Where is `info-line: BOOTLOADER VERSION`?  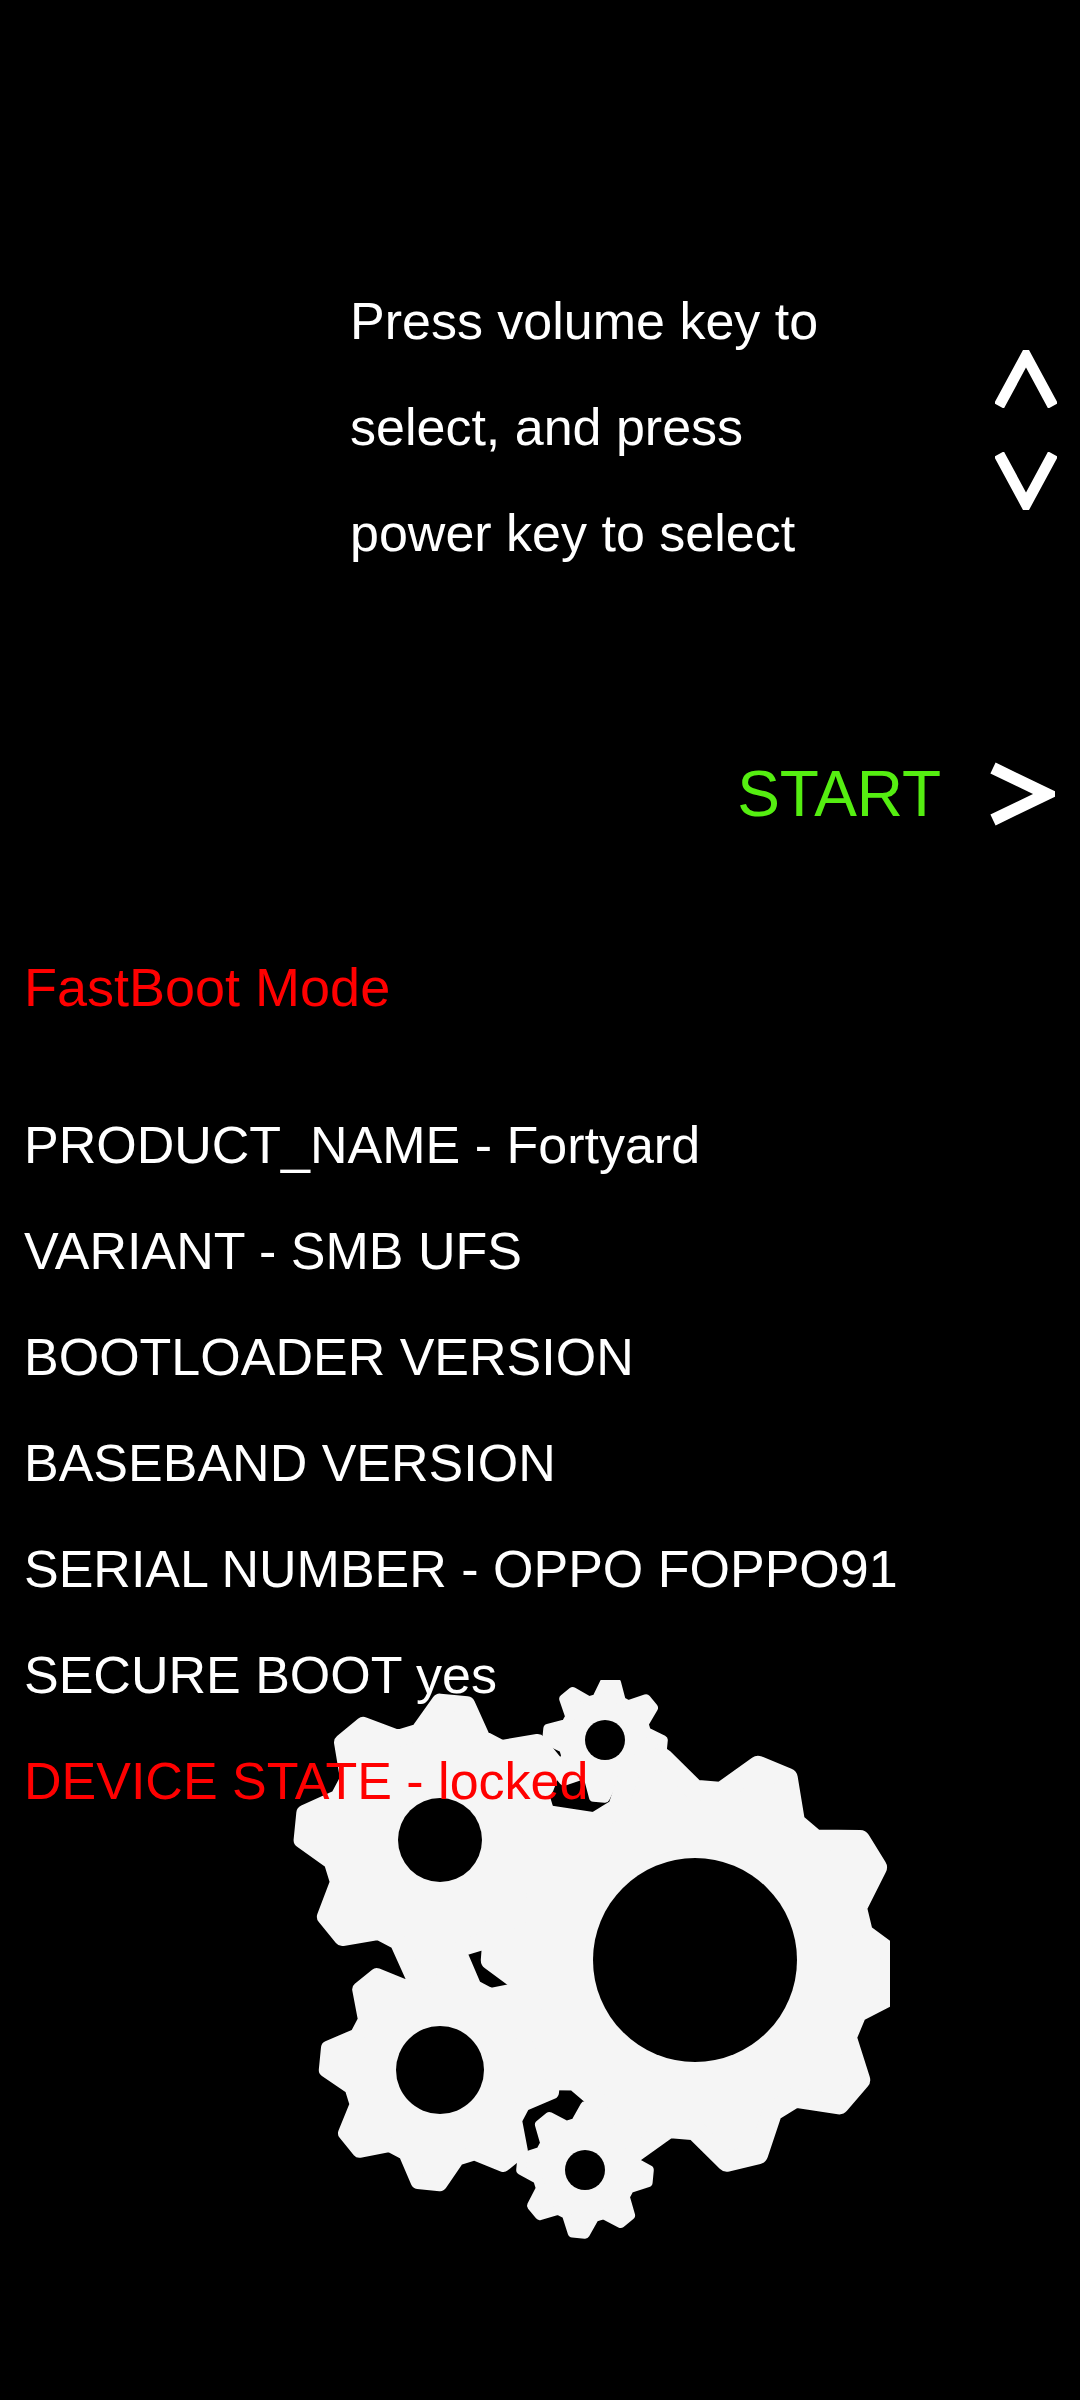
info-line: BOOTLOADER VERSION is located at coordinates (329, 1357).